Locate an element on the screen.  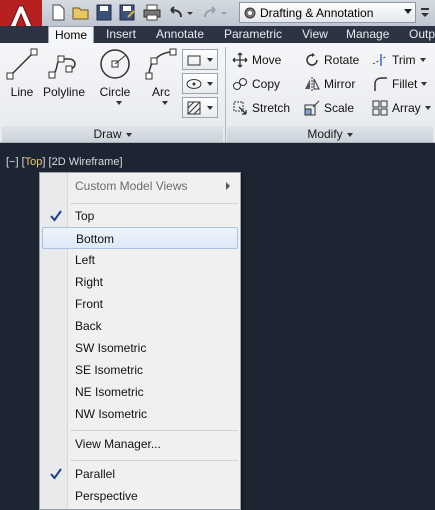
menu-item-label: SE Isometric is located at coordinates (109, 370).